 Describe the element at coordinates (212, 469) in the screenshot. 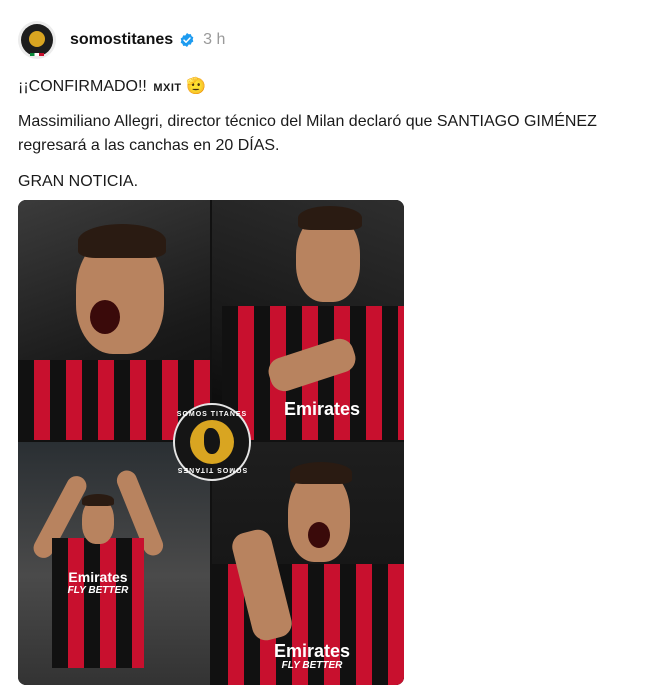

I see `watermark-text-bottom: SOMOS TITANES` at that location.